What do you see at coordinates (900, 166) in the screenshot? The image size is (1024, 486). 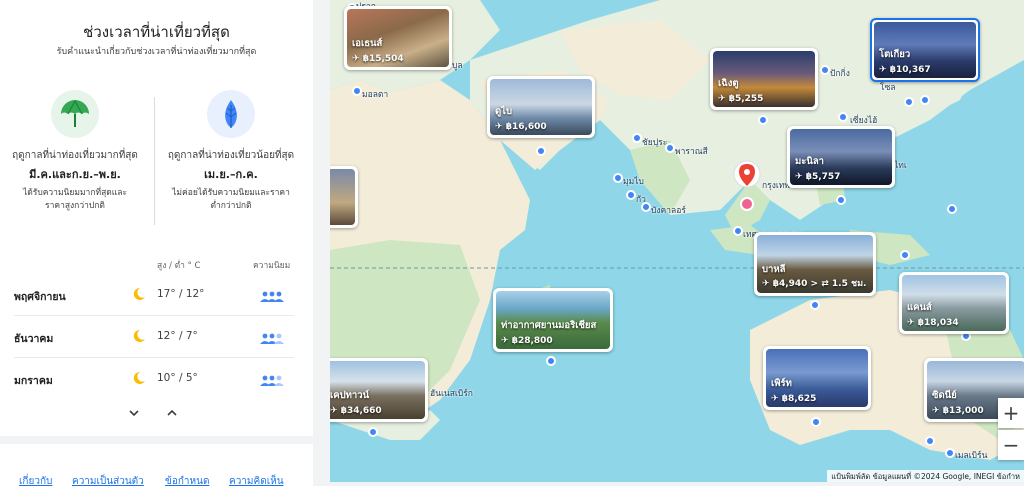 I see `map-label-city: ไทเ` at bounding box center [900, 166].